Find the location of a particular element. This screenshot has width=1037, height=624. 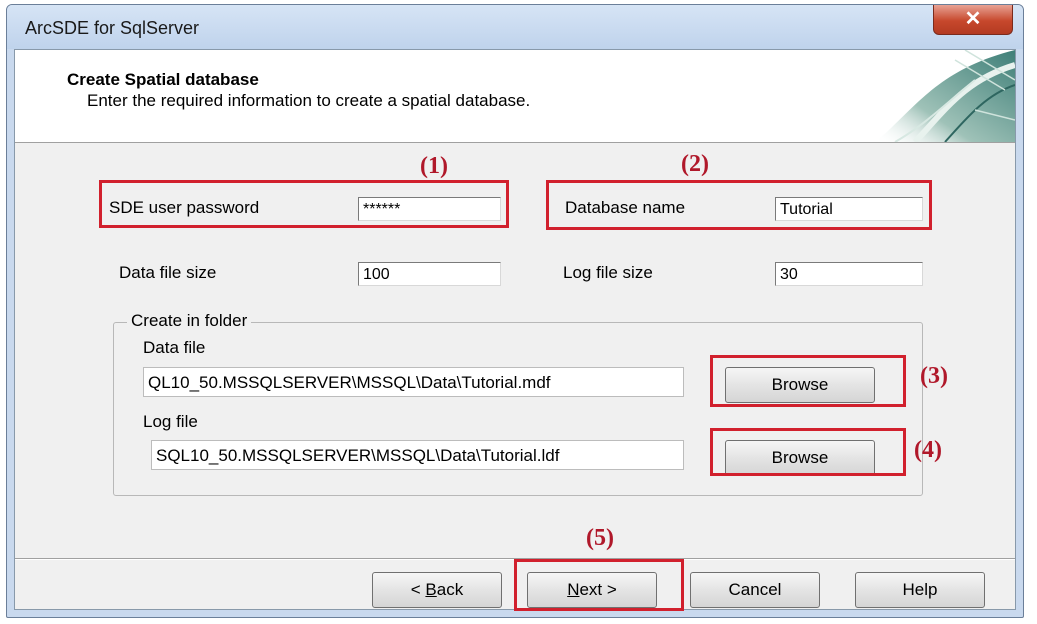

log-file-size-field: 30 is located at coordinates (849, 274).